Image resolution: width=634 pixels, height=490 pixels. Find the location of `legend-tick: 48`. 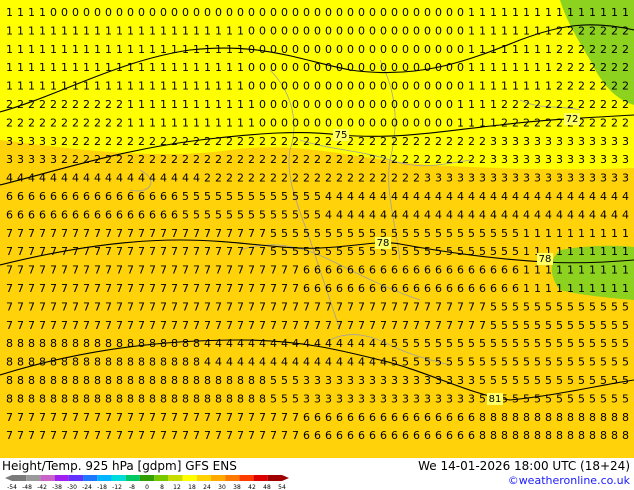

legend-tick: 48 is located at coordinates (267, 487).